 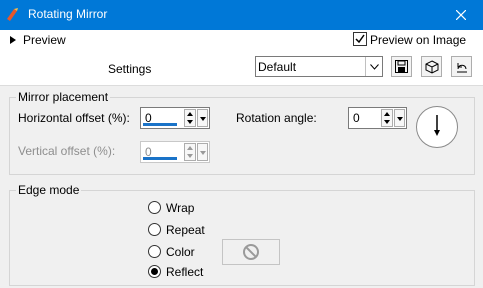 What do you see at coordinates (418, 40) in the screenshot?
I see `preview-on-image-label: Preview on Image` at bounding box center [418, 40].